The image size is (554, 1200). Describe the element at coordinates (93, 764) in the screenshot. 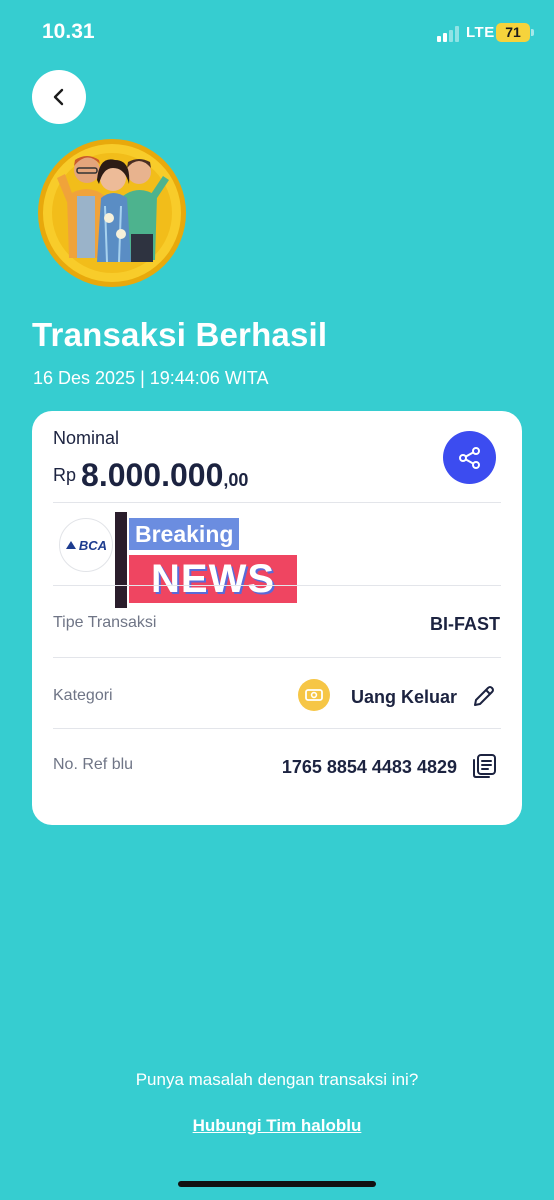

I see `ref-number-label: No. Ref blu` at that location.